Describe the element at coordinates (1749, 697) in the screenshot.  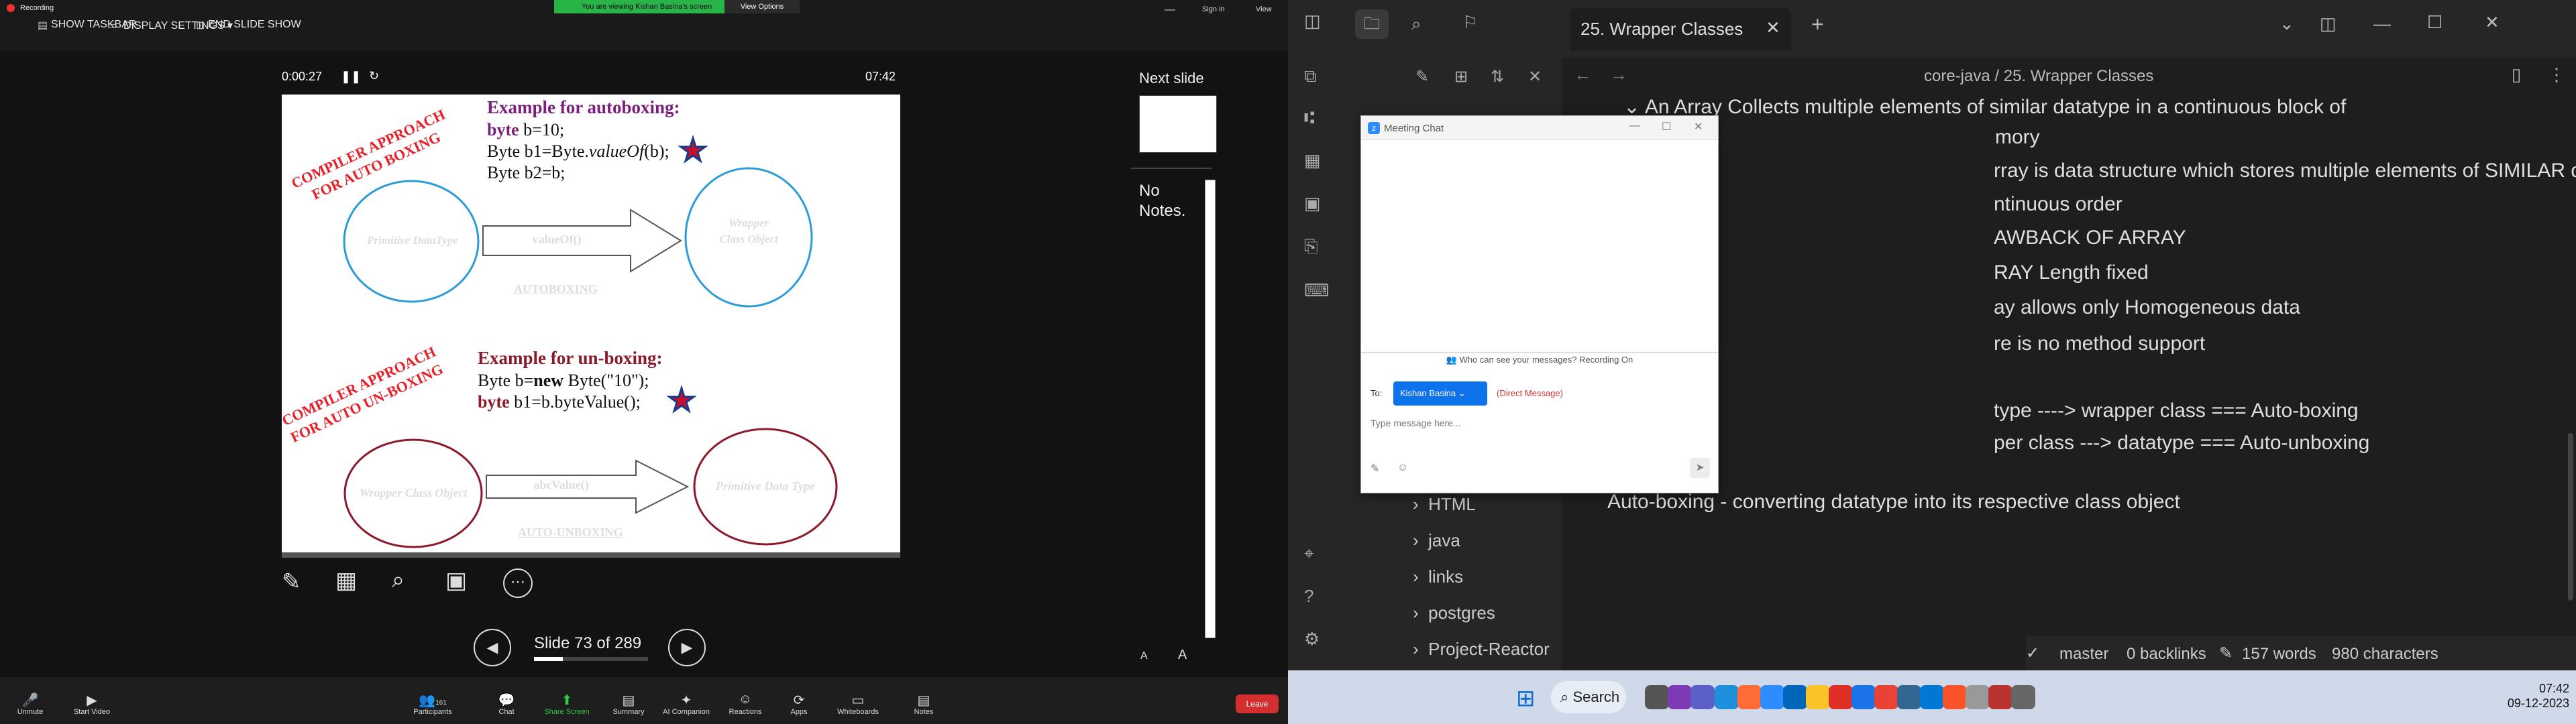
I see `postman-icon` at that location.